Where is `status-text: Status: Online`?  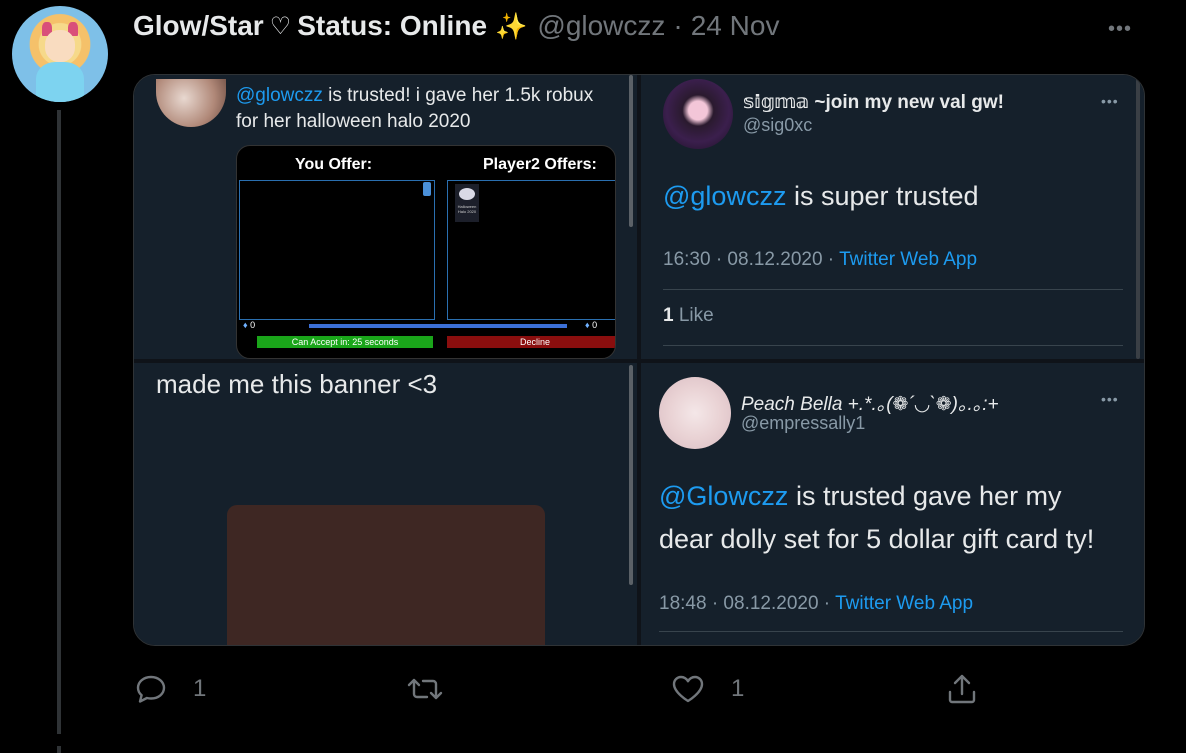 status-text: Status: Online is located at coordinates (392, 26).